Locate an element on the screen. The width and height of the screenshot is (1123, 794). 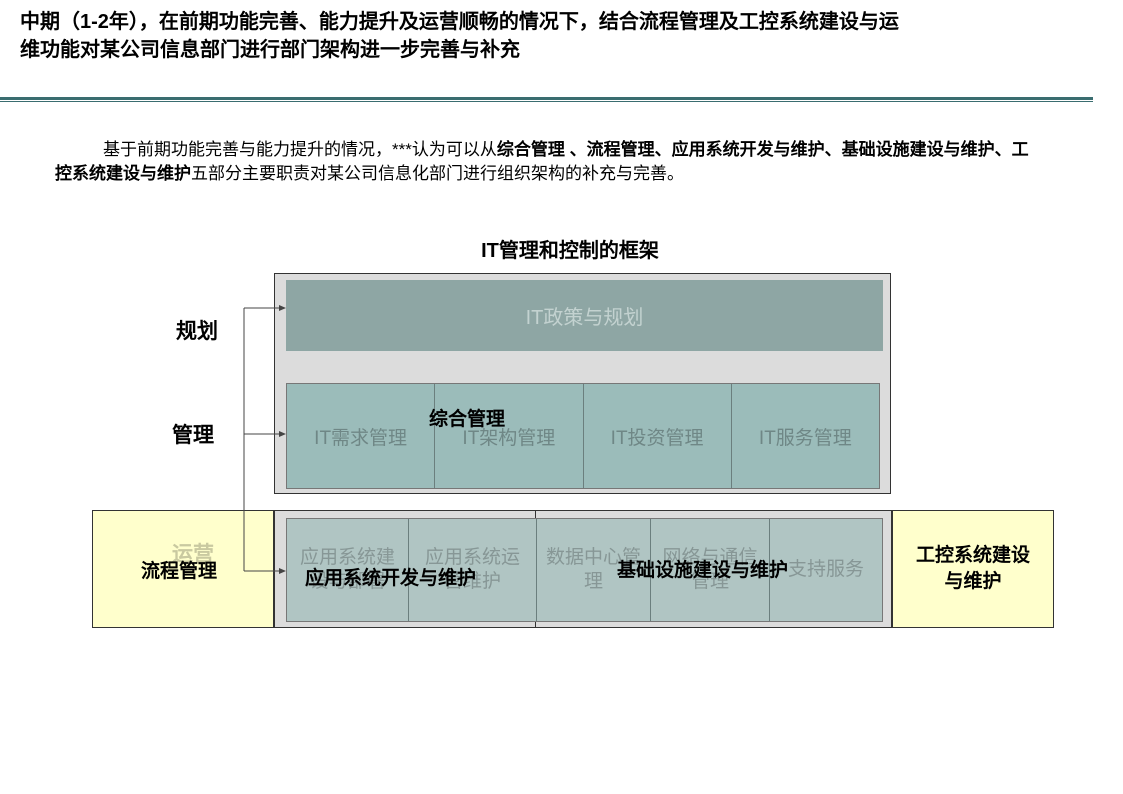
label-process-management: 流程管理 is located at coordinates (179, 571).